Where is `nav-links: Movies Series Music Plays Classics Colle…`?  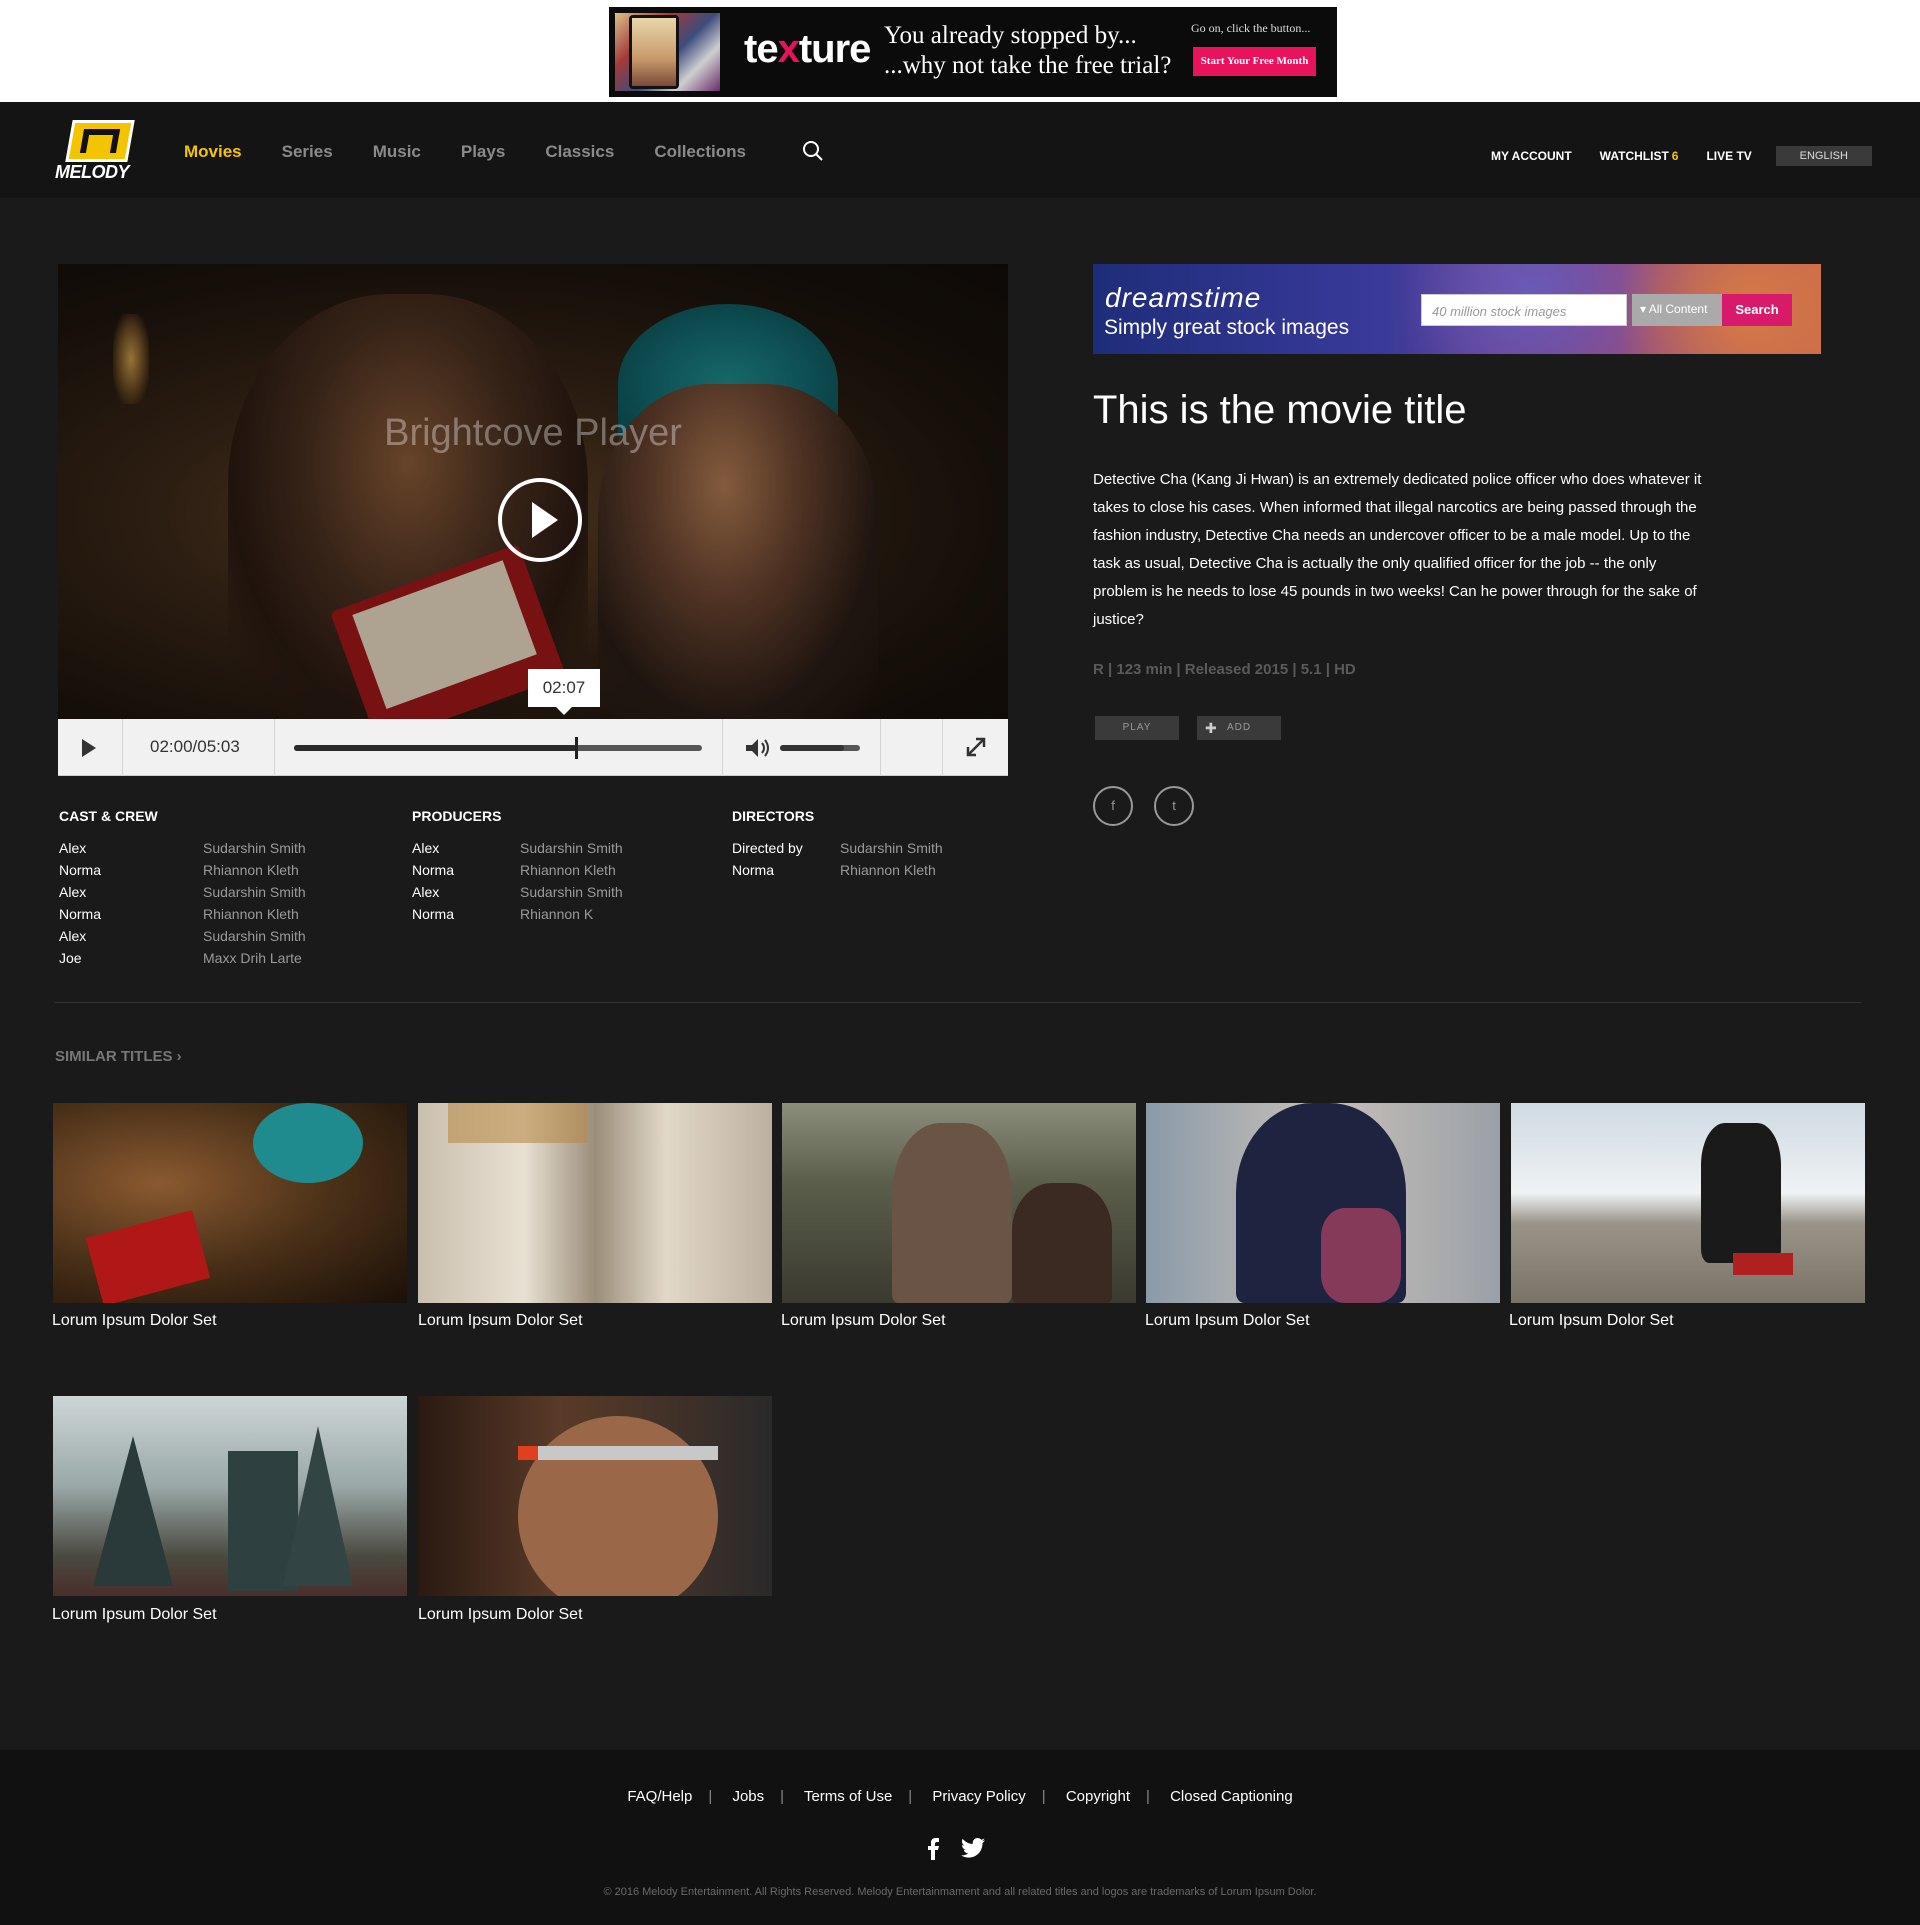
nav-links: Movies Series Music Plays Classics Colle… is located at coordinates (485, 152).